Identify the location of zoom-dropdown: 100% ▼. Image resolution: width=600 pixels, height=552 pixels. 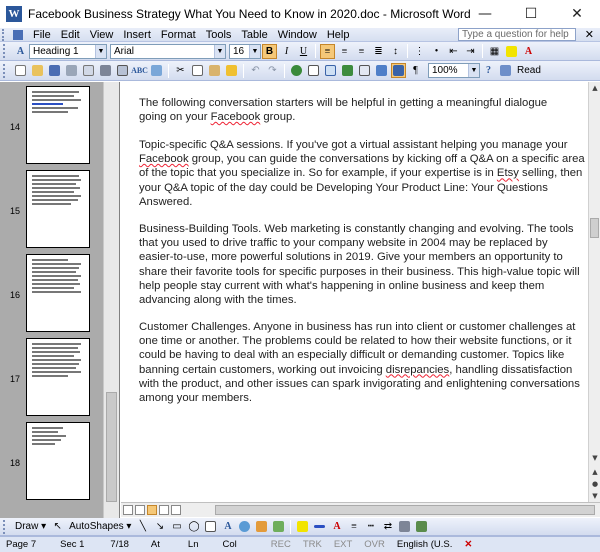
(454, 70).